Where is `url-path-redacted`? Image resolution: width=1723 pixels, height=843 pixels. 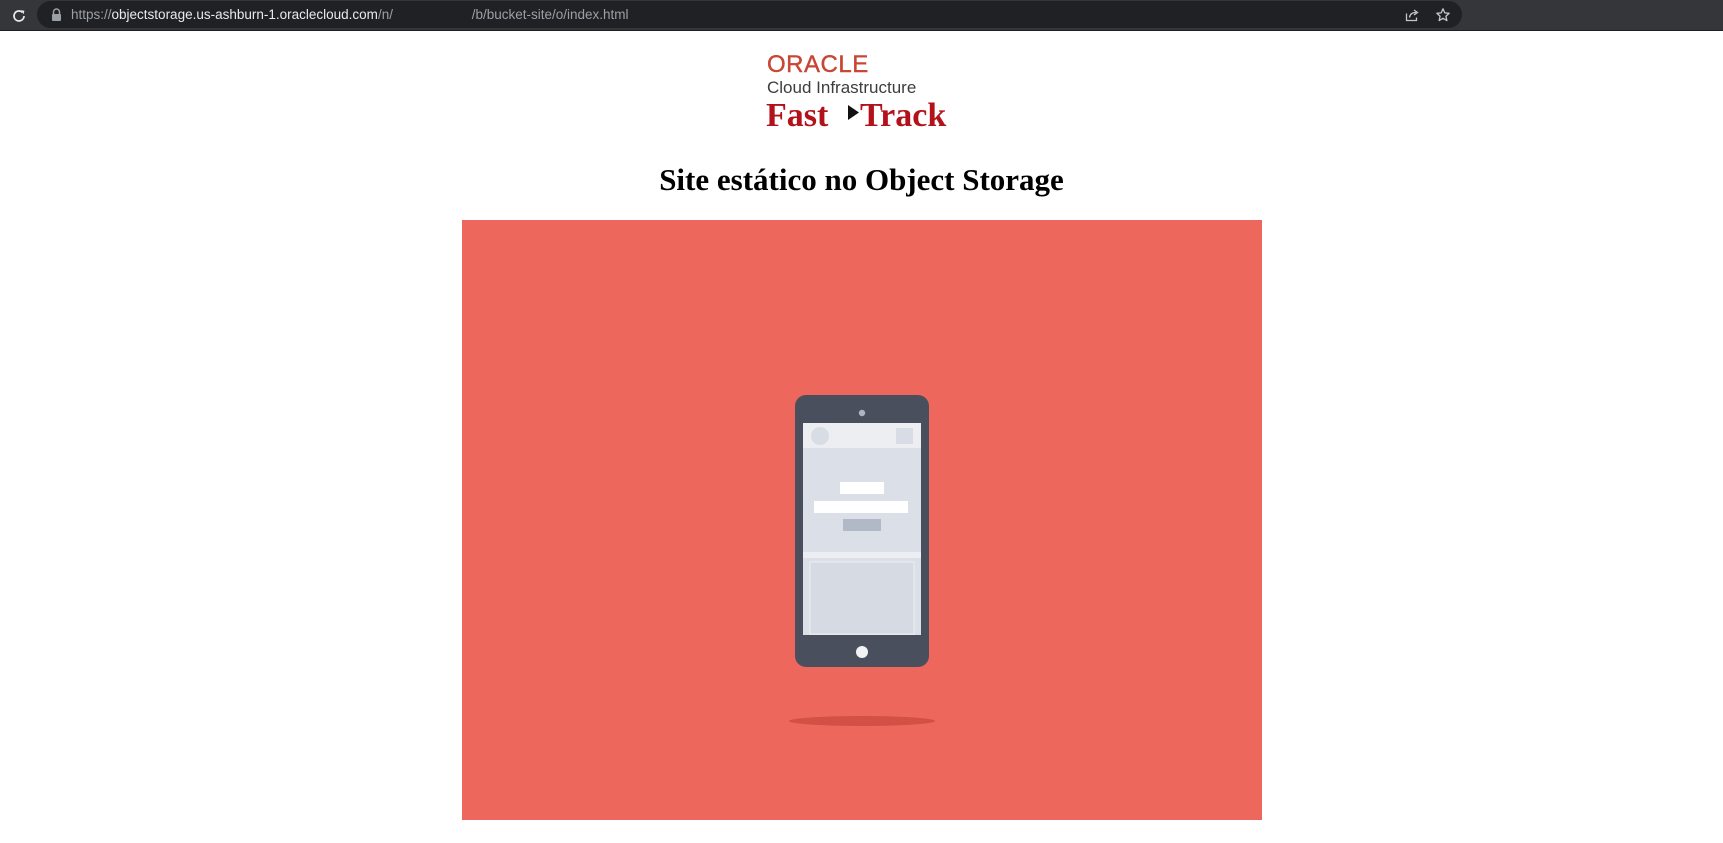 url-path-redacted is located at coordinates (432, 14).